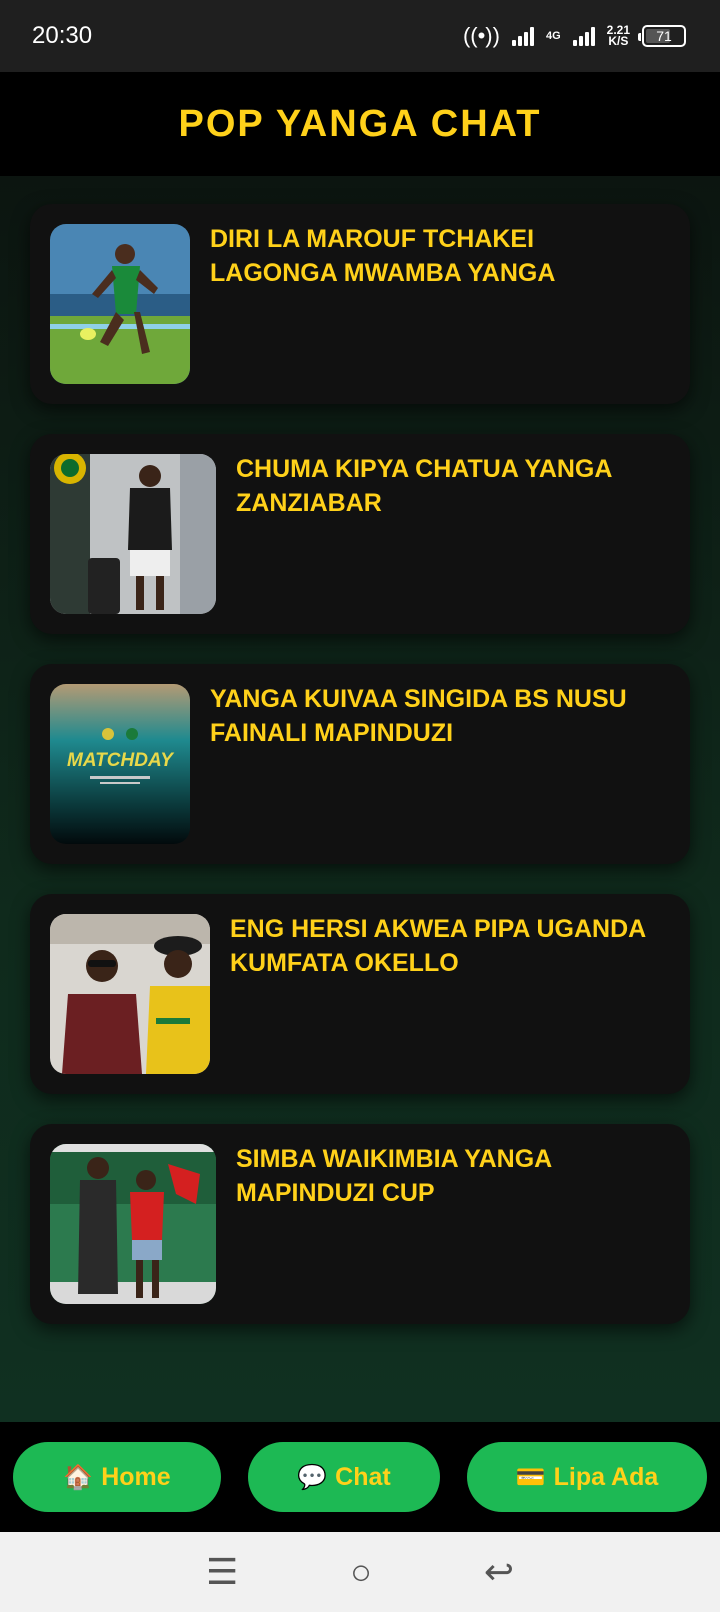 This screenshot has height=1612, width=720. What do you see at coordinates (360, 36) in the screenshot?
I see `status-bar: 20:30 ((•)) 4G 2.21 K/S 71` at bounding box center [360, 36].